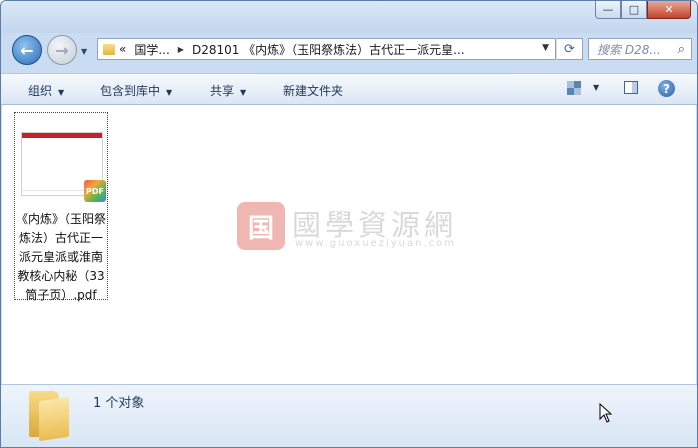  I want to click on pdf-icon: PDF, so click(95, 191).